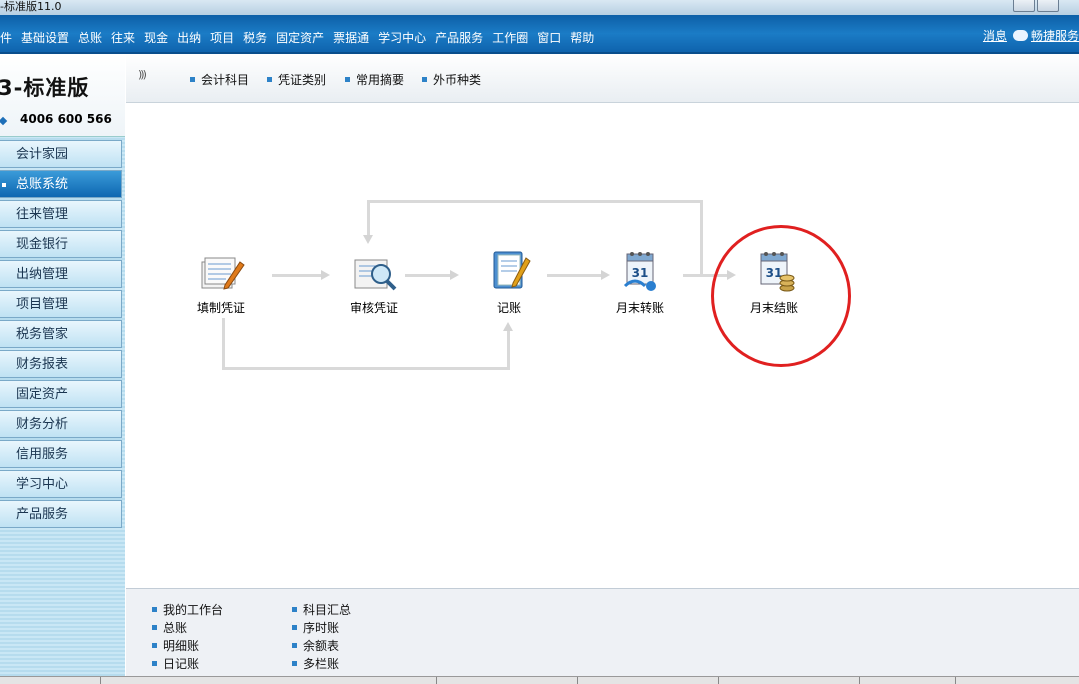 The image size is (1079, 684). I want to click on window-title: -标准版11.0, so click(31, 6).